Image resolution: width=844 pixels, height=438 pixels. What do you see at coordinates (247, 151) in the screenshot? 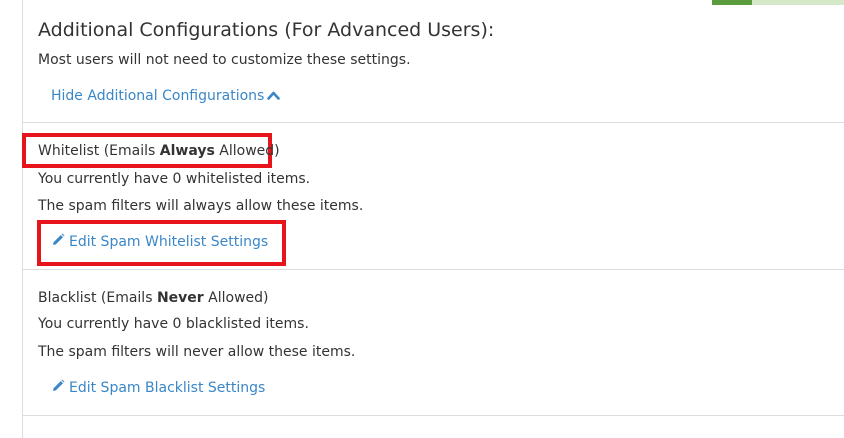
I see `whitelist-heading-suffix: Allowed)` at bounding box center [247, 151].